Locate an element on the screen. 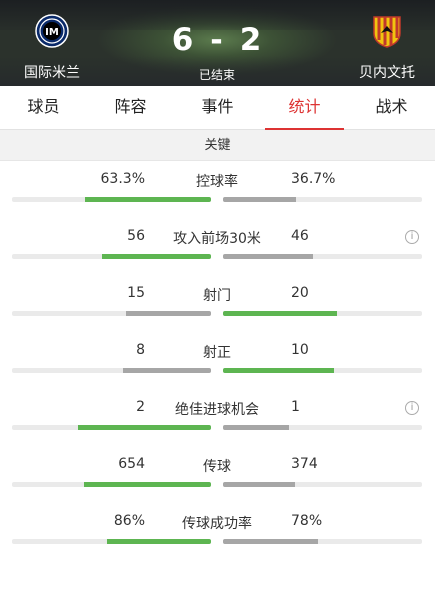 Image resolution: width=435 pixels, height=592 pixels. stat-label: 攻入前场30米 is located at coordinates (217, 239).